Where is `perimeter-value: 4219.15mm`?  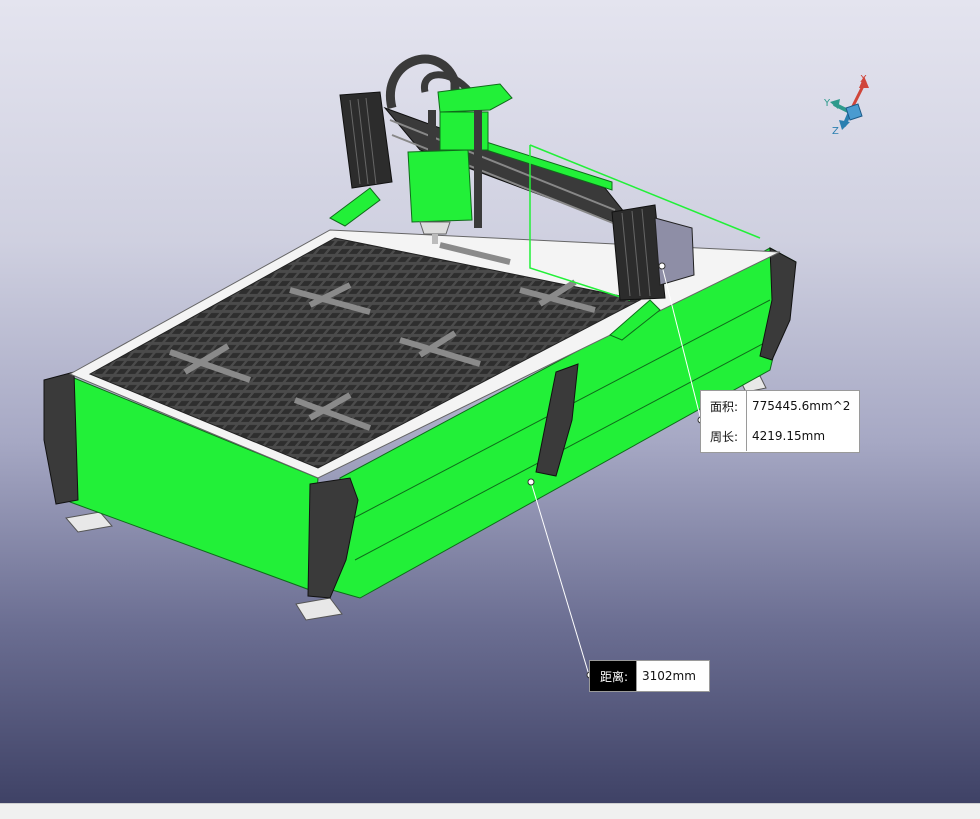
perimeter-value: 4219.15mm is located at coordinates (789, 436).